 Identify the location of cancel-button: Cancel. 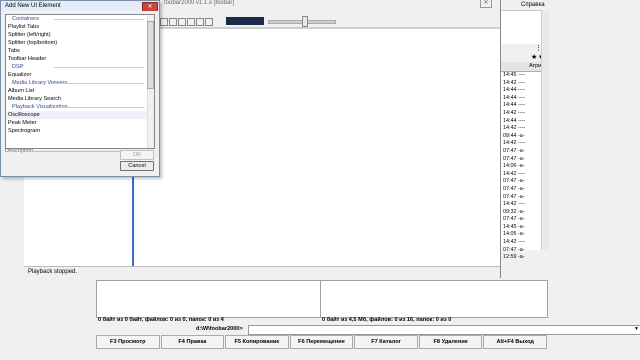
(137, 166).